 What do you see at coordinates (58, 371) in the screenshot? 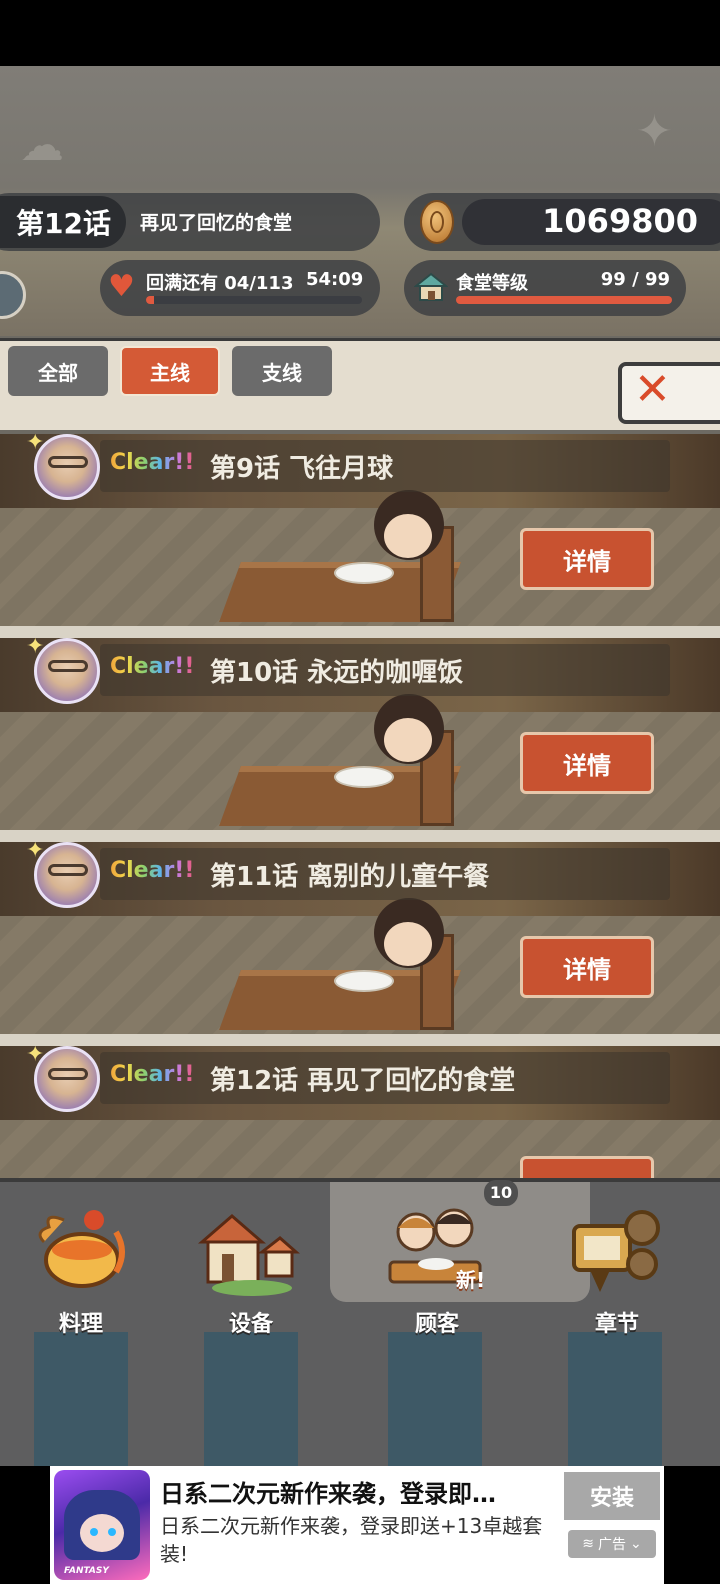
I see `tab-all: 全部` at bounding box center [58, 371].